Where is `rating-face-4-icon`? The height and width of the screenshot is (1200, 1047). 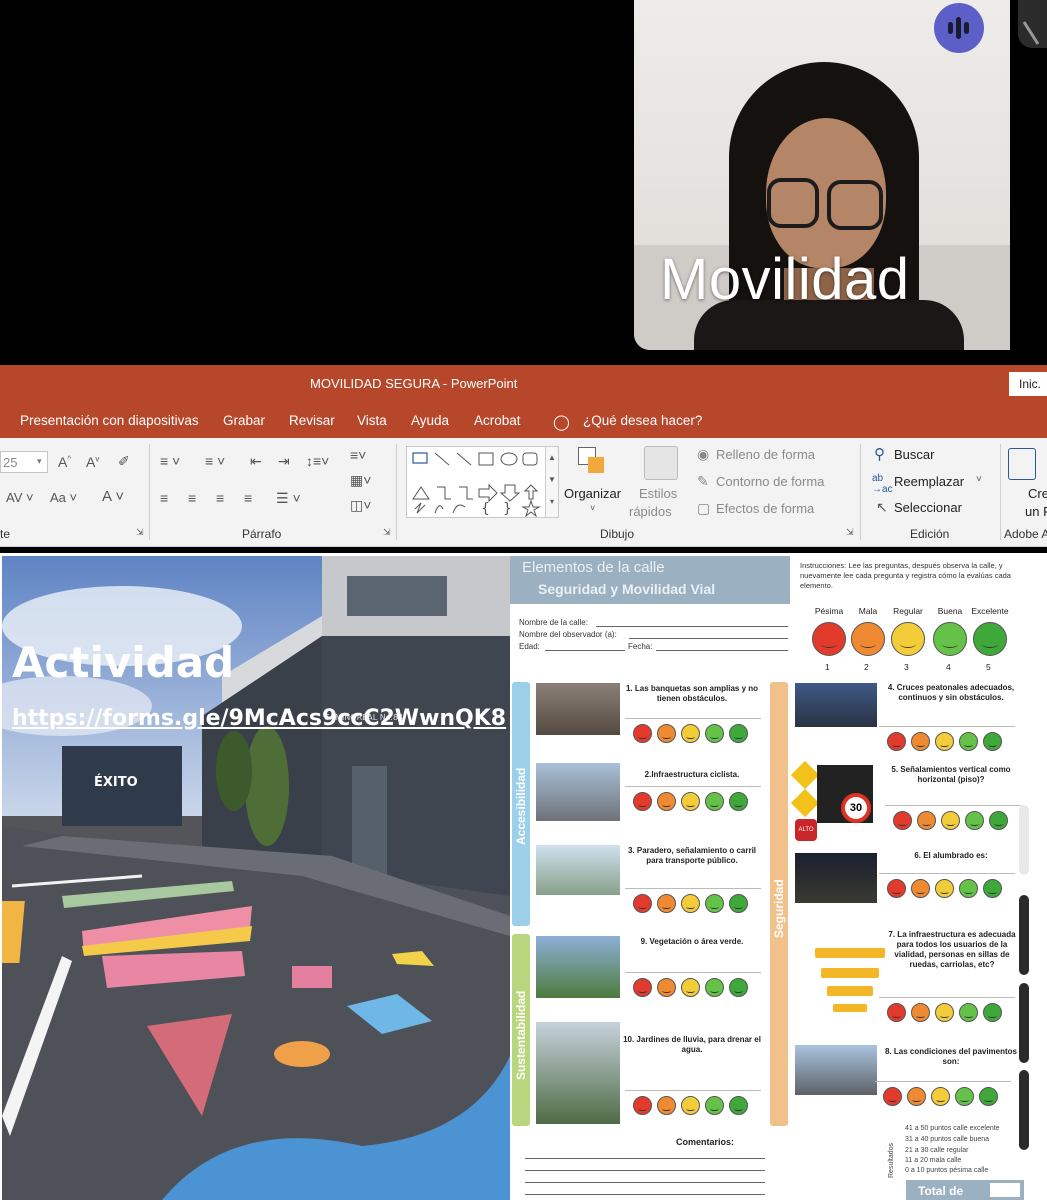 rating-face-4-icon is located at coordinates (950, 639).